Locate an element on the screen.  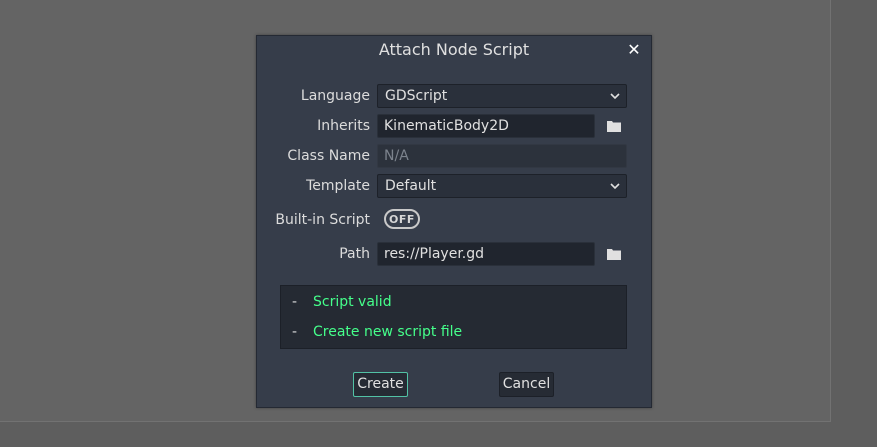
status-text: Script valid is located at coordinates (352, 302).